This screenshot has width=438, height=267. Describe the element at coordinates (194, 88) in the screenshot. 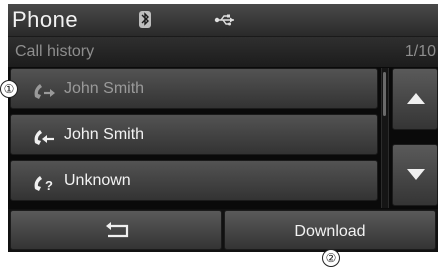

I see `call-row-1: John Smith` at that location.